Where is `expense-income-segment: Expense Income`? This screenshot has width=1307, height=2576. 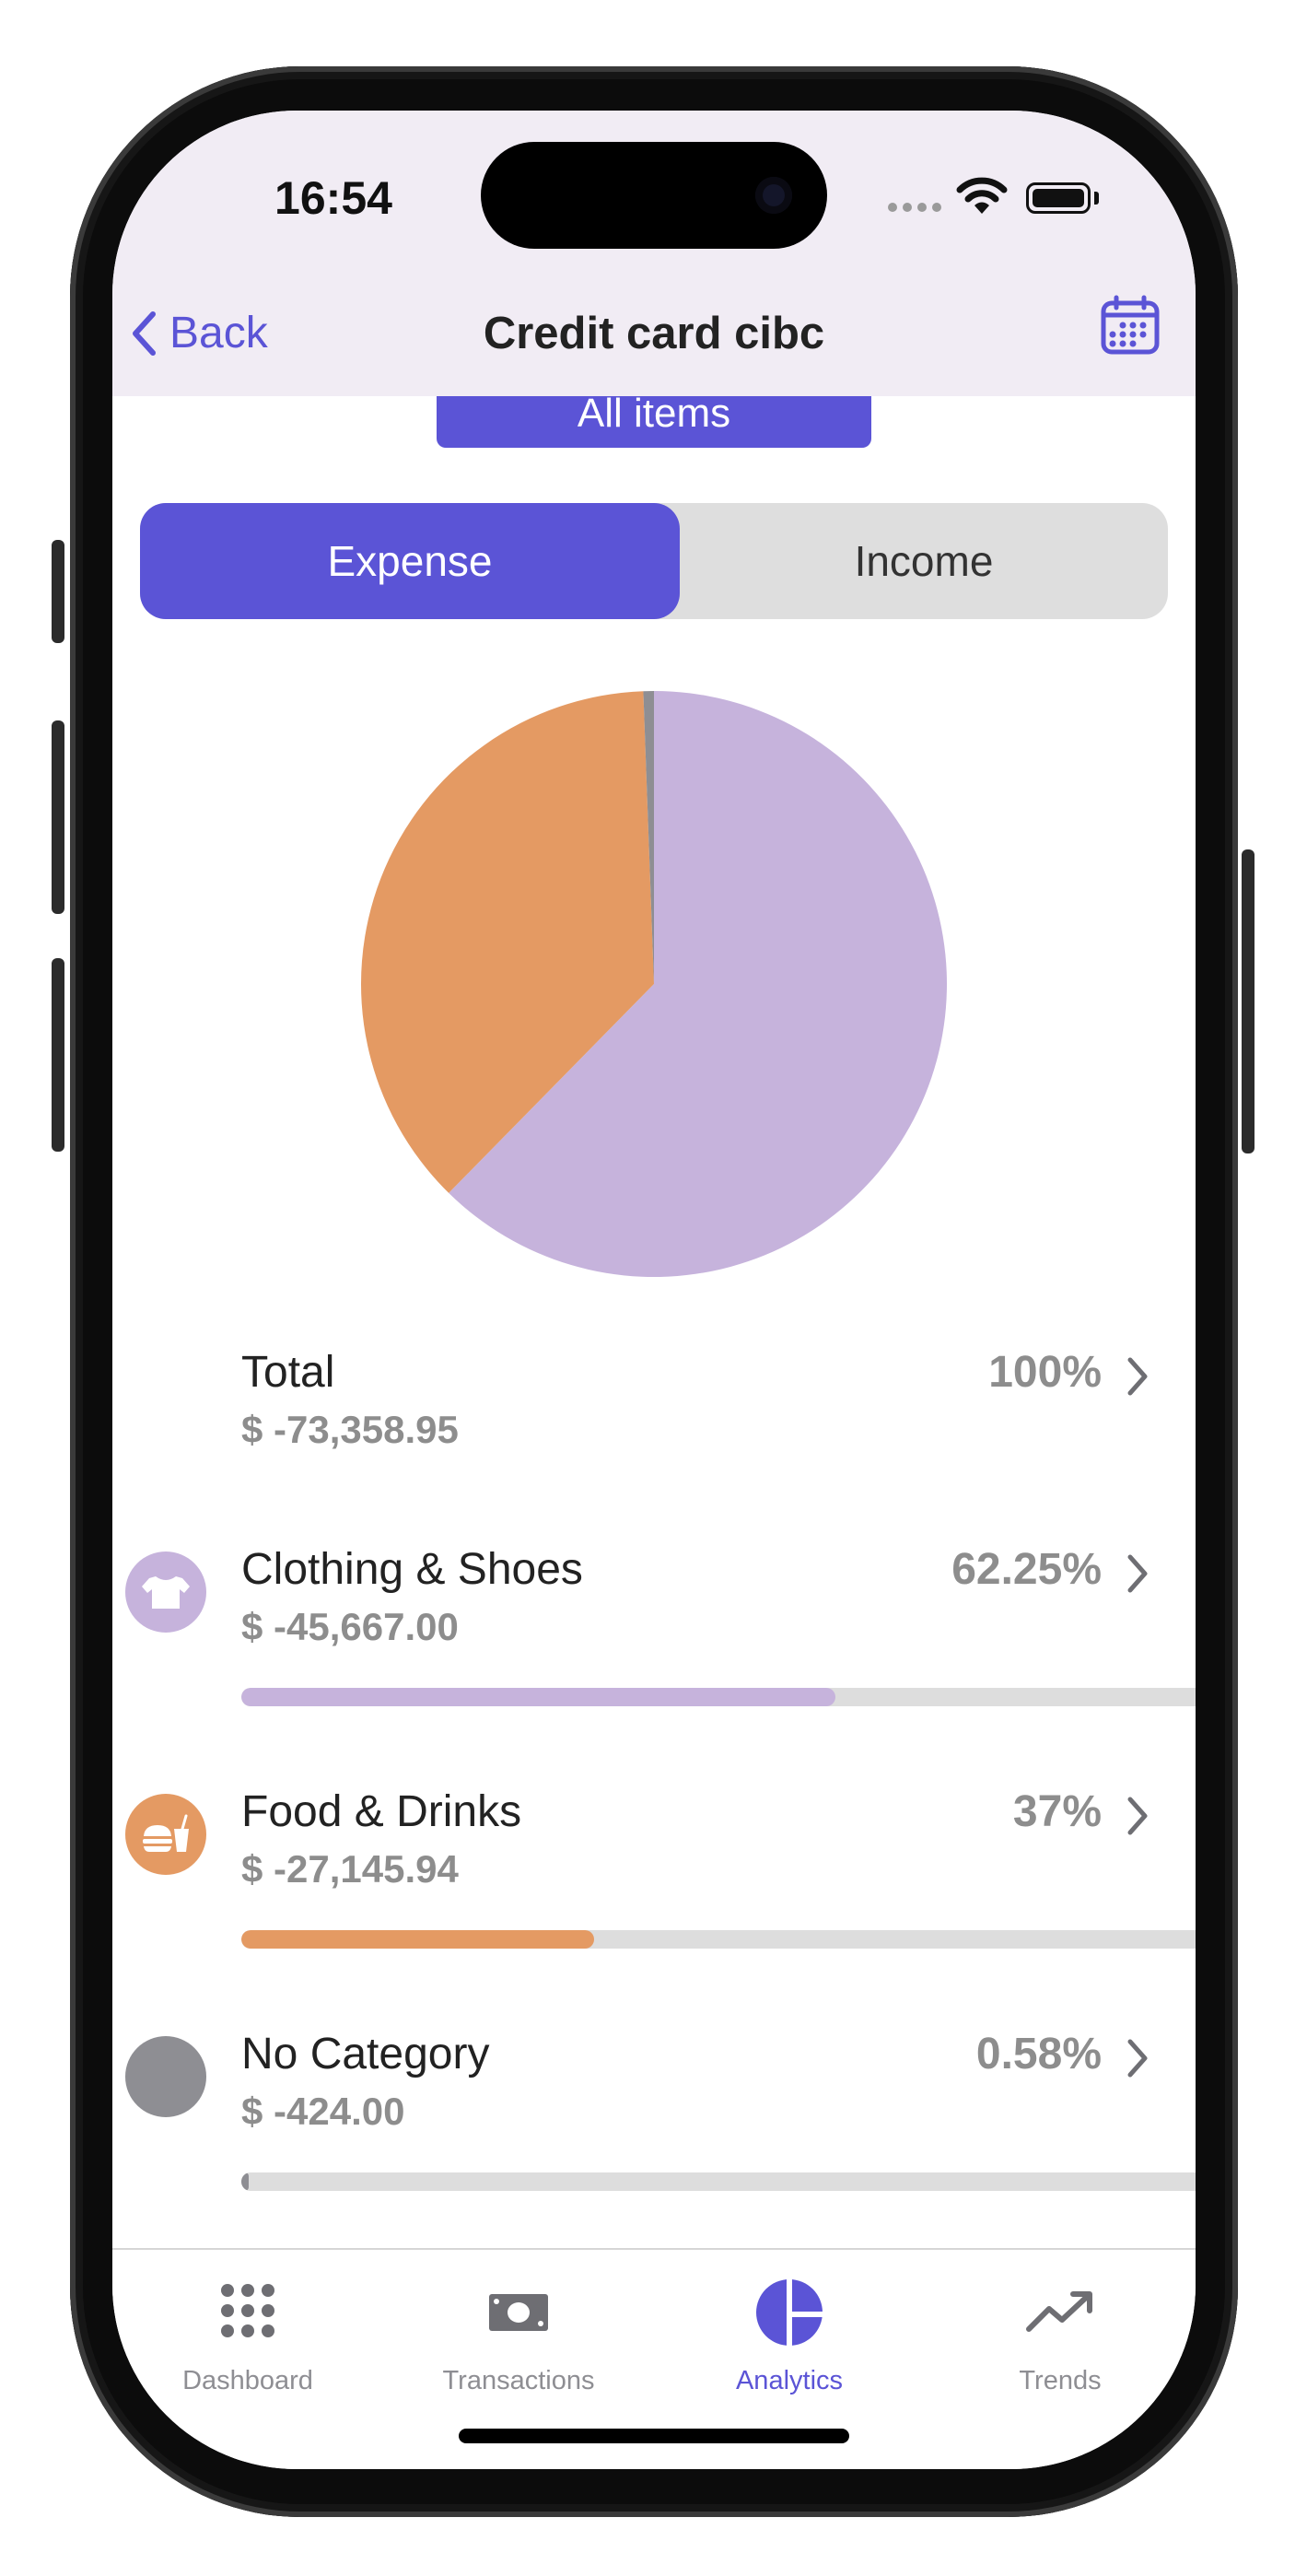 expense-income-segment: Expense Income is located at coordinates (654, 561).